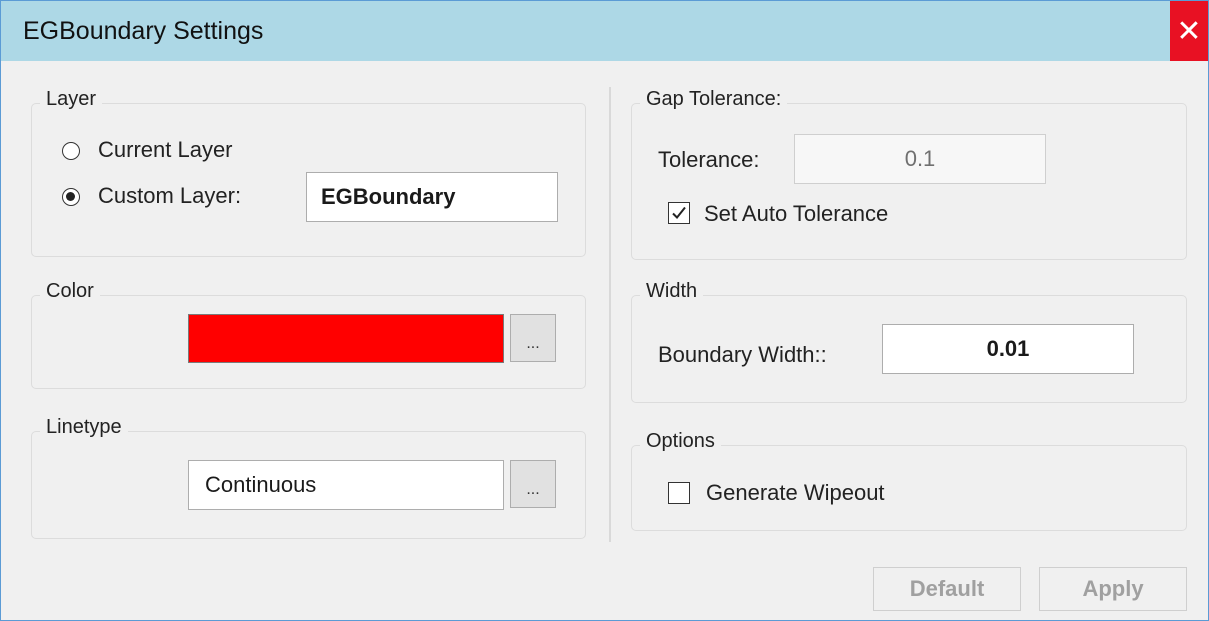 This screenshot has width=1209, height=621. Describe the element at coordinates (71, 151) in the screenshot. I see `current-layer-radio` at that location.